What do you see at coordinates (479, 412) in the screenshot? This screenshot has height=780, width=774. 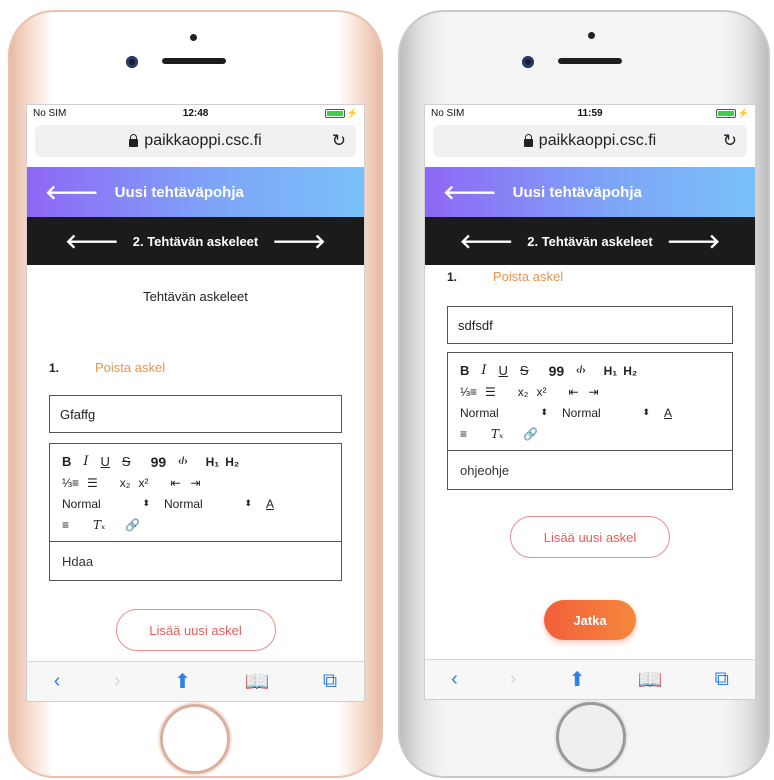 I see `size-select-value: Normal` at bounding box center [479, 412].